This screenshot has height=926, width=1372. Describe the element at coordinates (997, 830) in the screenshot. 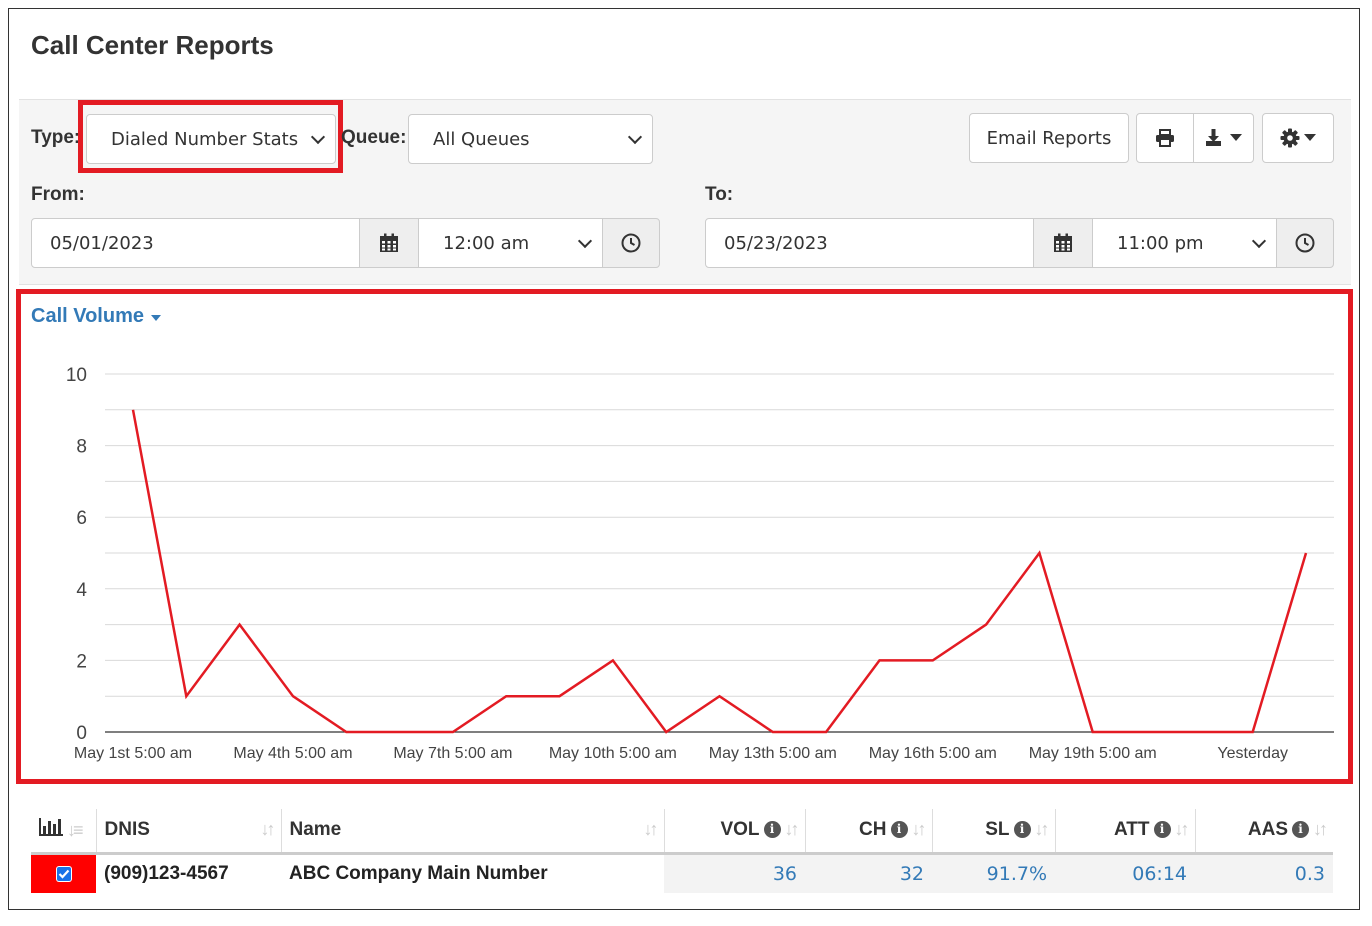

I see `sl-header-label: SL` at that location.